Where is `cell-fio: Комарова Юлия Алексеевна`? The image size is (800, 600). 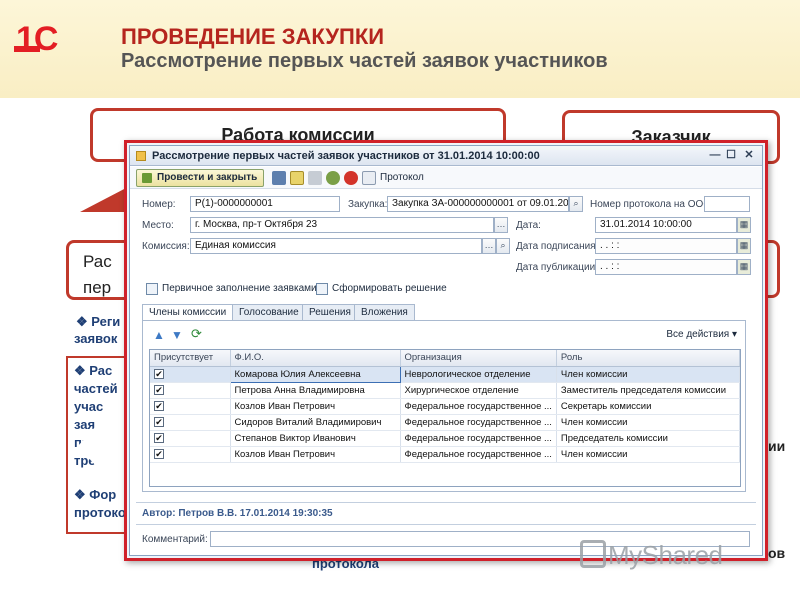 cell-fio: Комарова Юлия Алексеевна is located at coordinates (315, 374).